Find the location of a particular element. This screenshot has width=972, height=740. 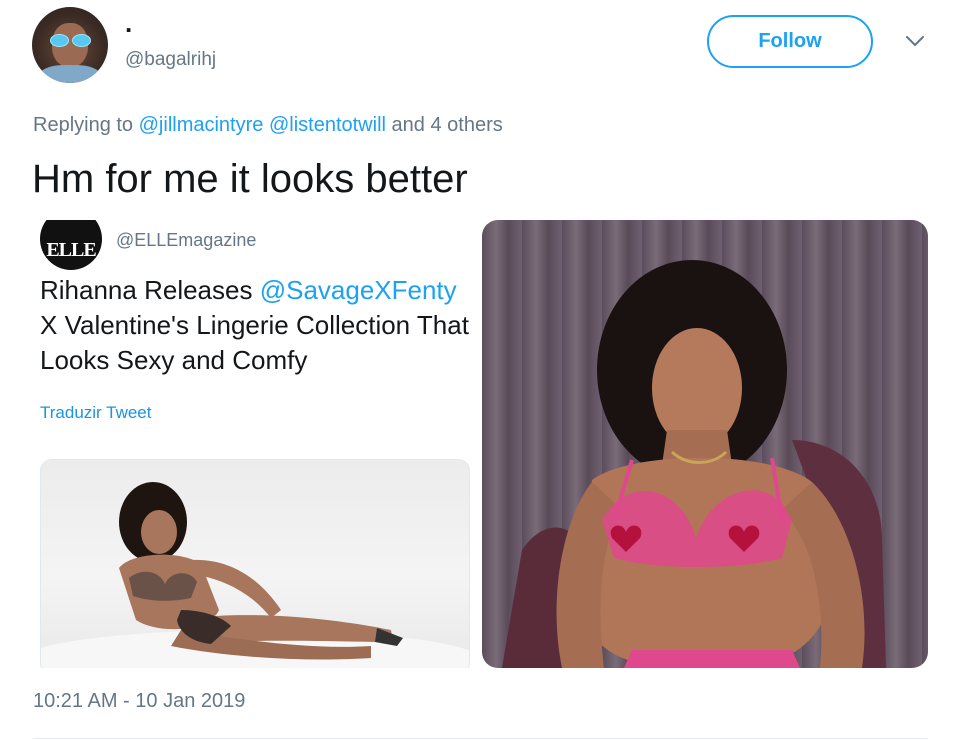

mention-link-1: @jillmacintyre is located at coordinates (201, 125).